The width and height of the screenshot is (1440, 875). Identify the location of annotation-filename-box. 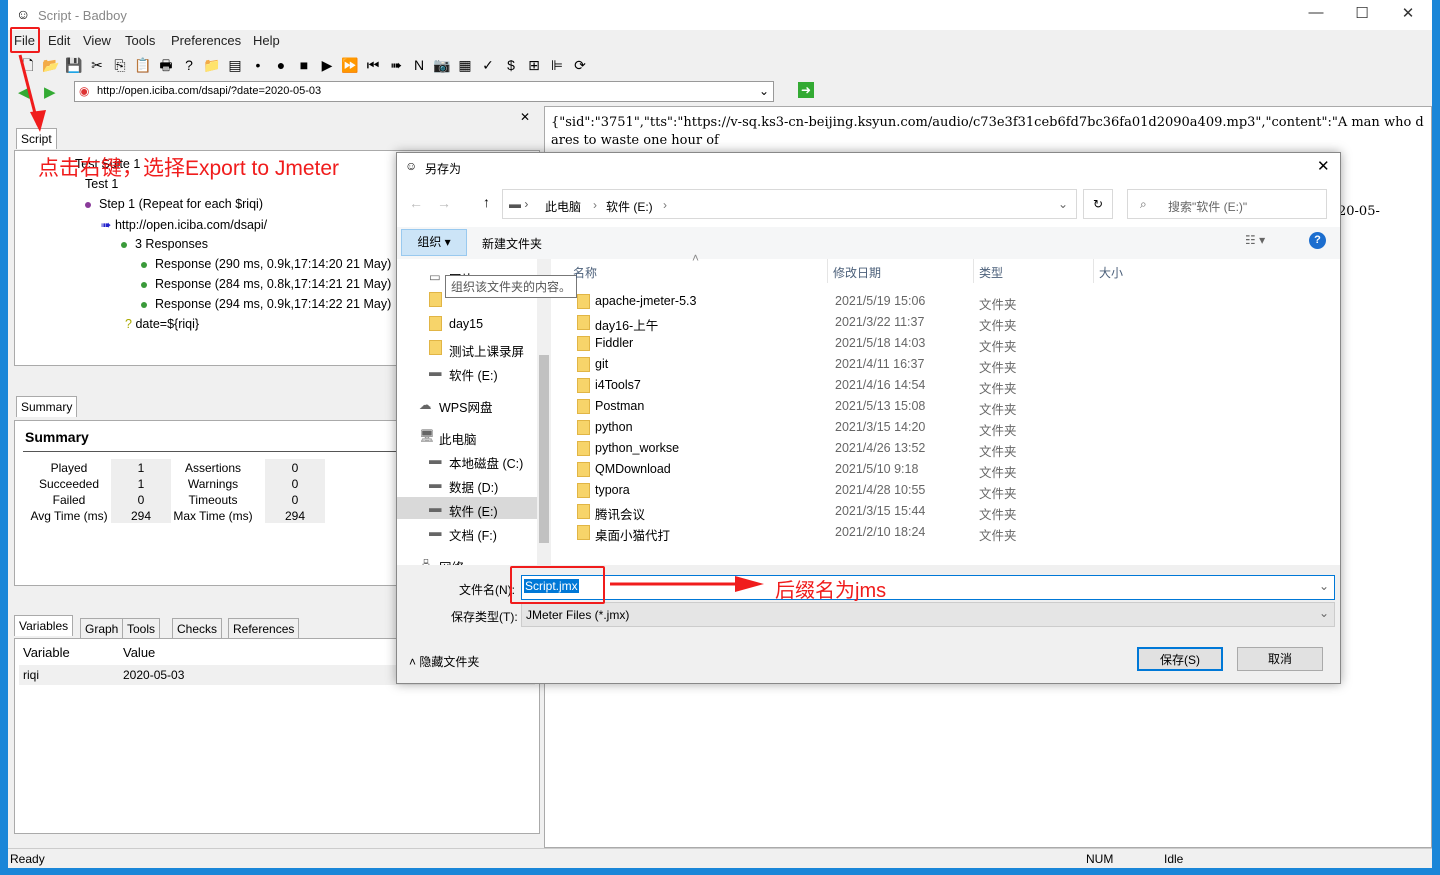
(557, 585).